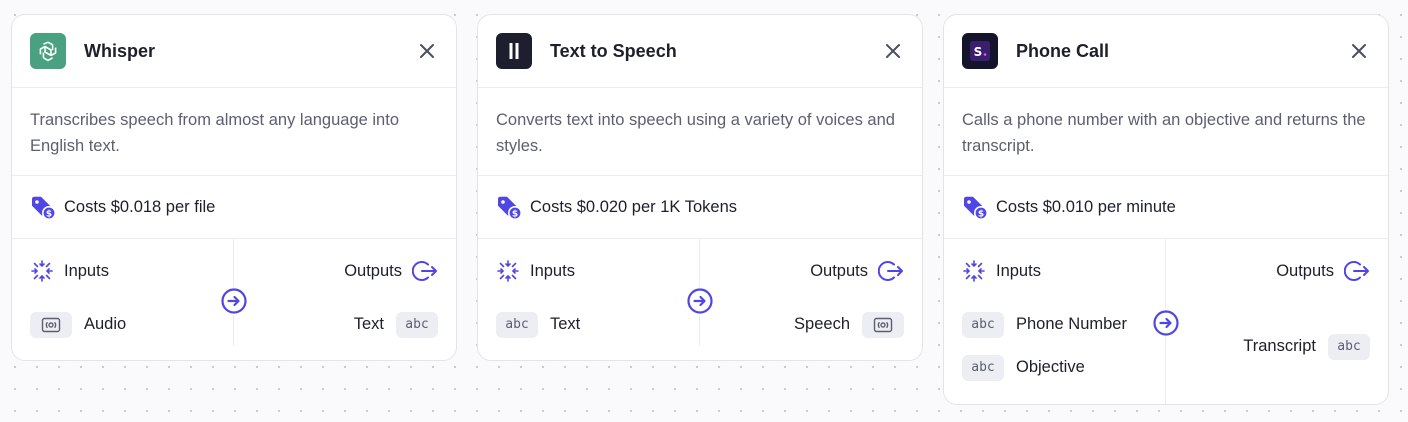 The image size is (1408, 422). What do you see at coordinates (1166, 51) in the screenshot?
I see `node-header: S Phone Call` at bounding box center [1166, 51].